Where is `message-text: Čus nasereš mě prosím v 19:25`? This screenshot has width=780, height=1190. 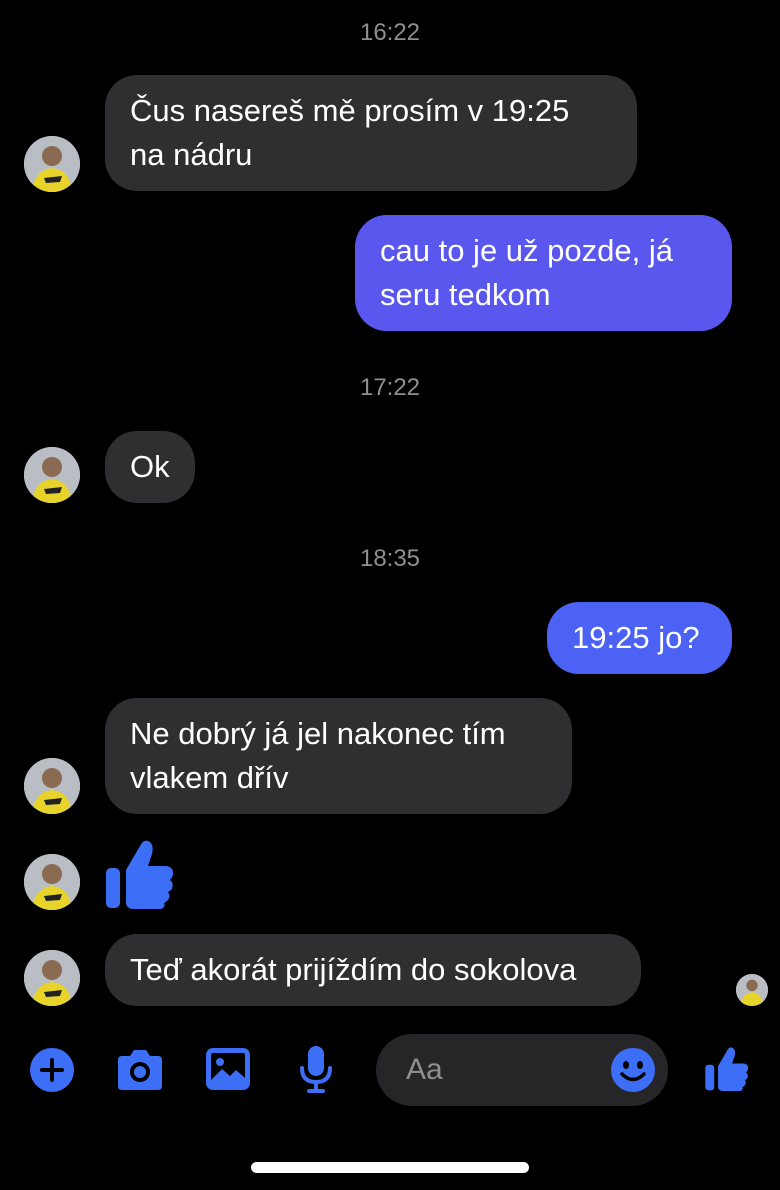 message-text: Čus nasereš mě prosím v 19:25 is located at coordinates (350, 110).